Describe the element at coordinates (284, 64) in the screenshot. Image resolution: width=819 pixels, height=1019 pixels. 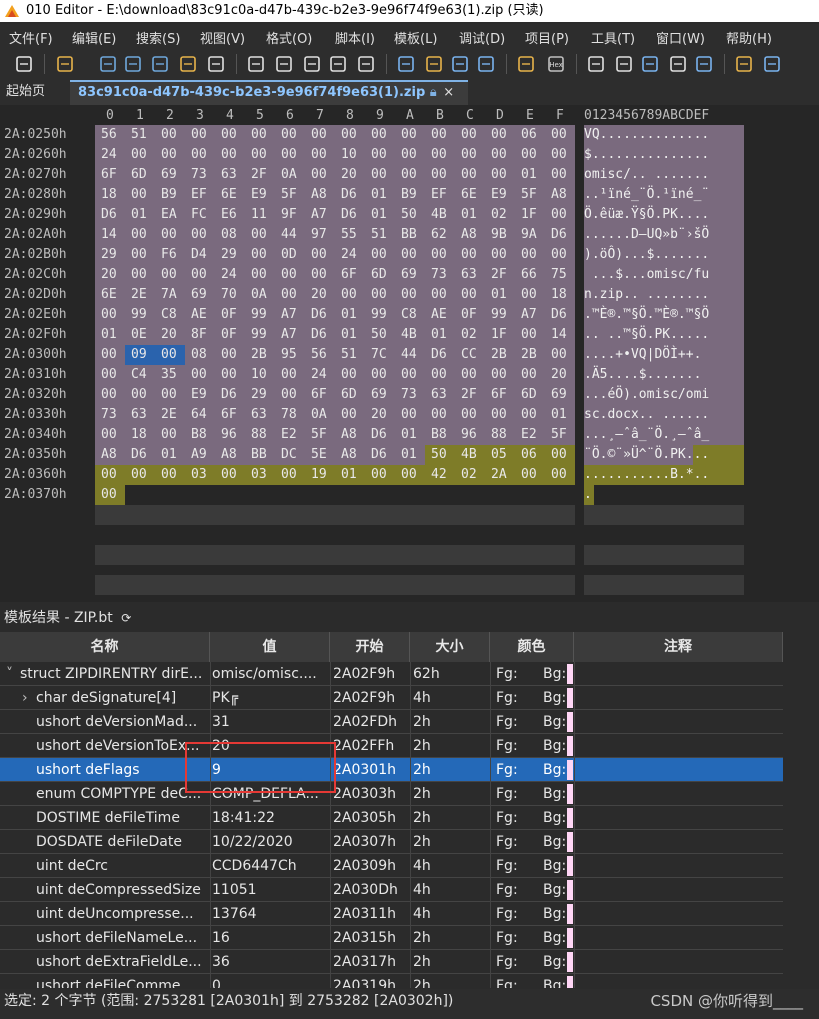
I see `paste-icon` at that location.